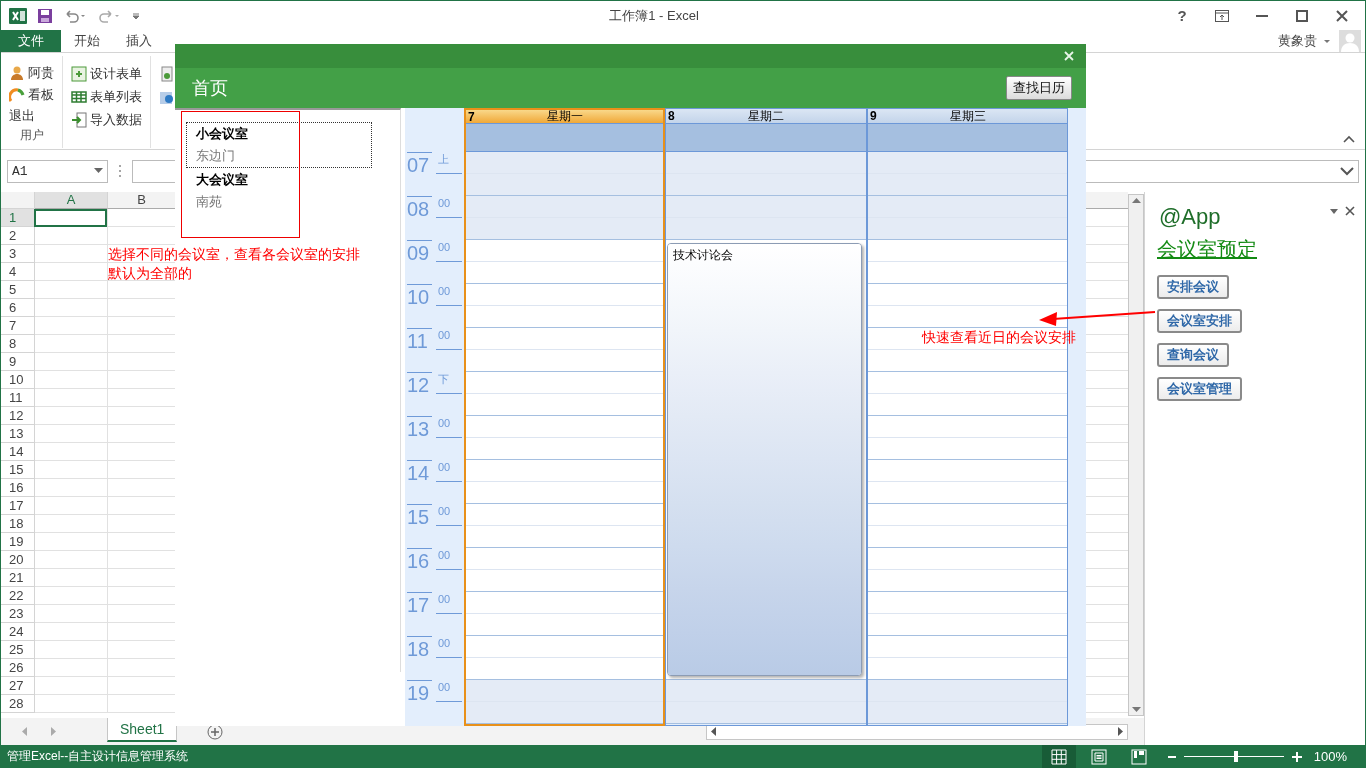 The width and height of the screenshot is (1366, 768). What do you see at coordinates (222, 134) in the screenshot?
I see `room-name: 小会议室` at bounding box center [222, 134].